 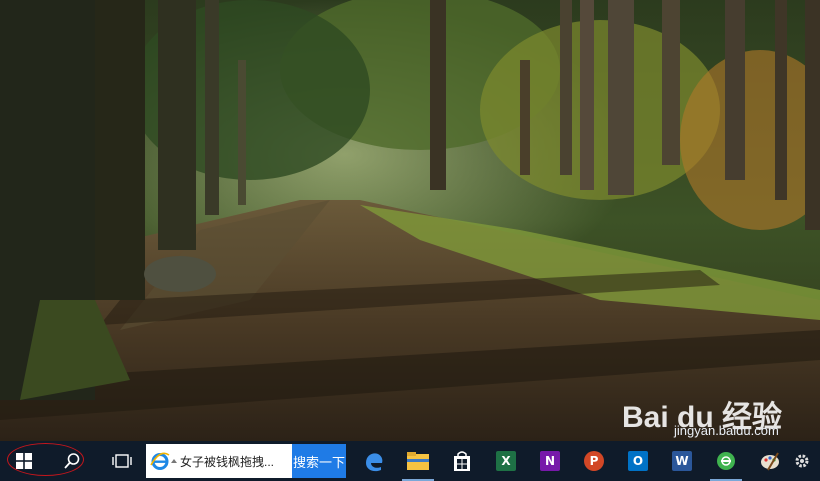 I want to click on task-view-button, so click(x=122, y=461).